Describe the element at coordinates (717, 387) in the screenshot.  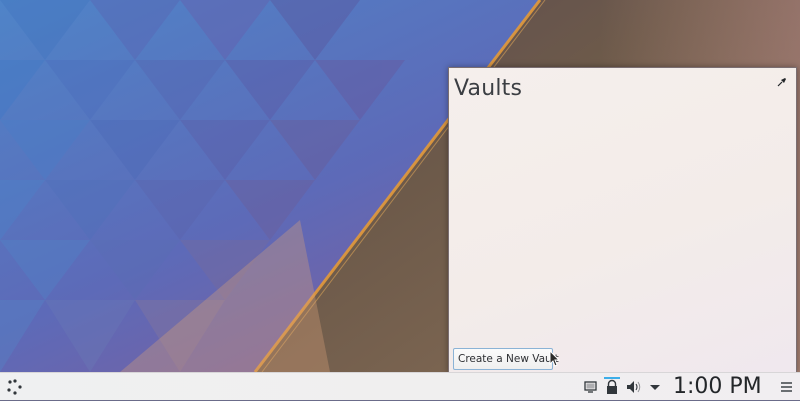
I see `digital-clock: 1:00 PM` at that location.